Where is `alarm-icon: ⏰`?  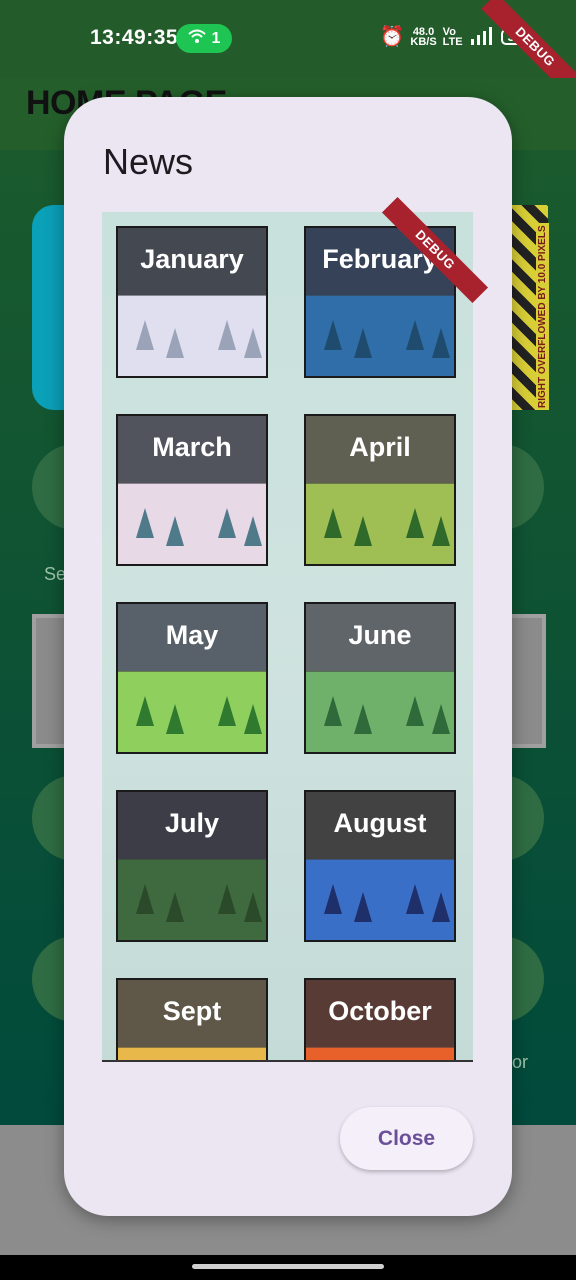
alarm-icon: ⏰ is located at coordinates (392, 37).